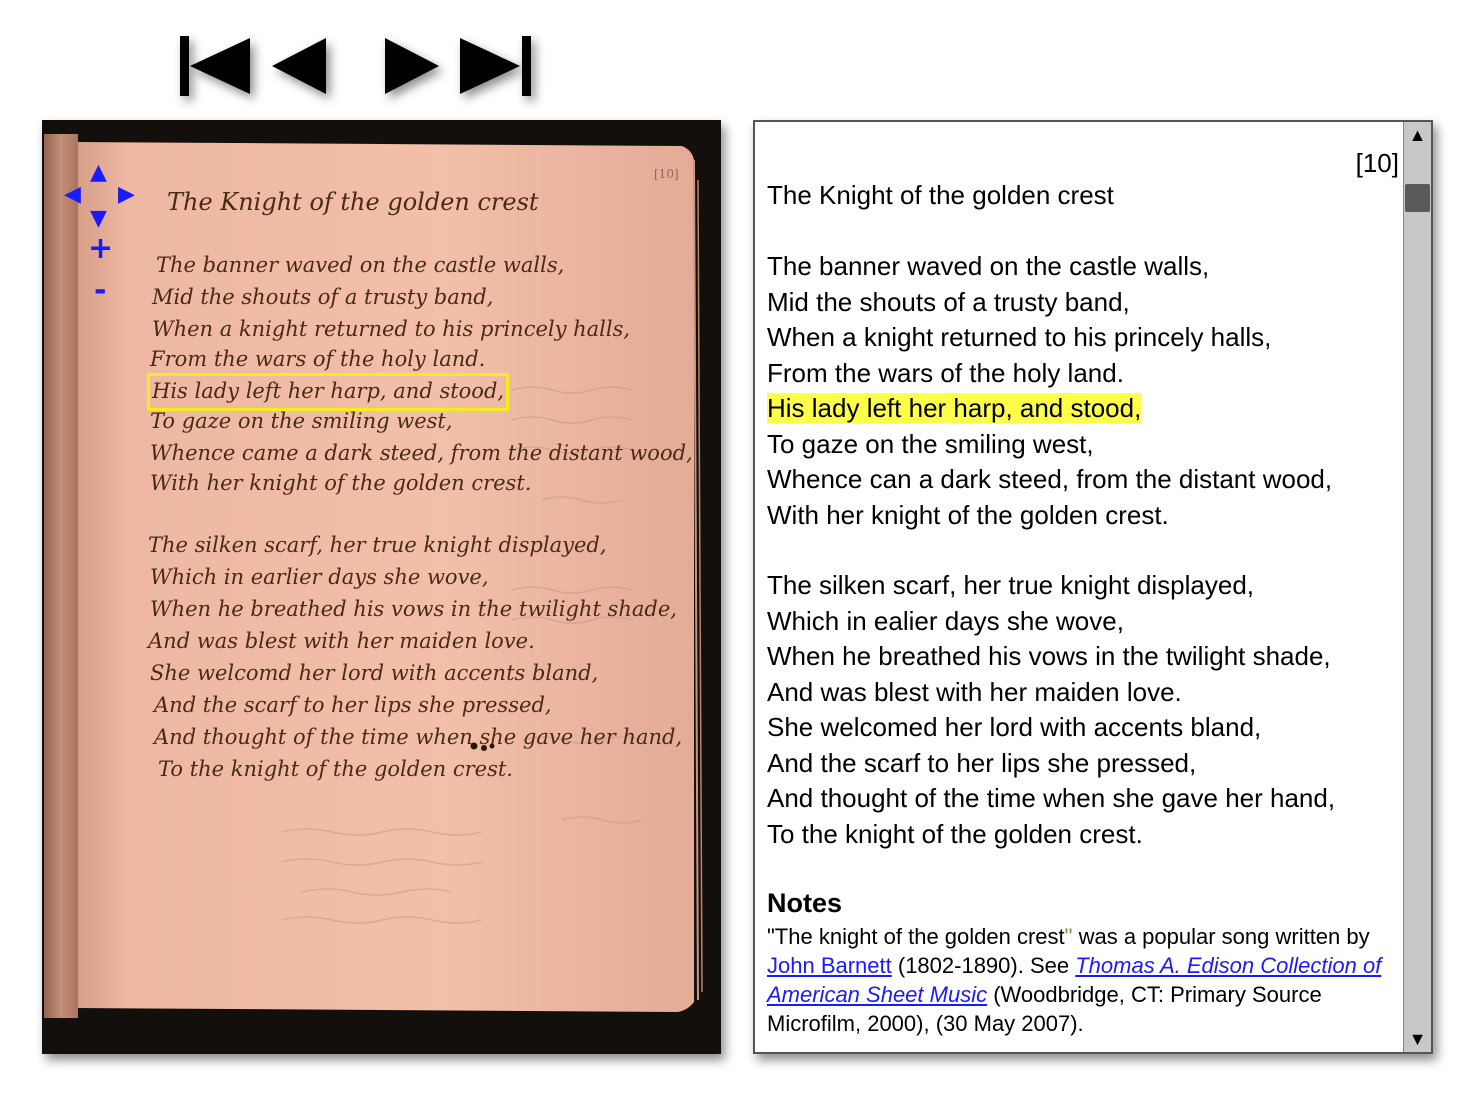 Image resolution: width=1472 pixels, height=1104 pixels. Describe the element at coordinates (340, 641) in the screenshot. I see `svg-text:And was blest with her maiden: And was blest with her maiden love.` at that location.